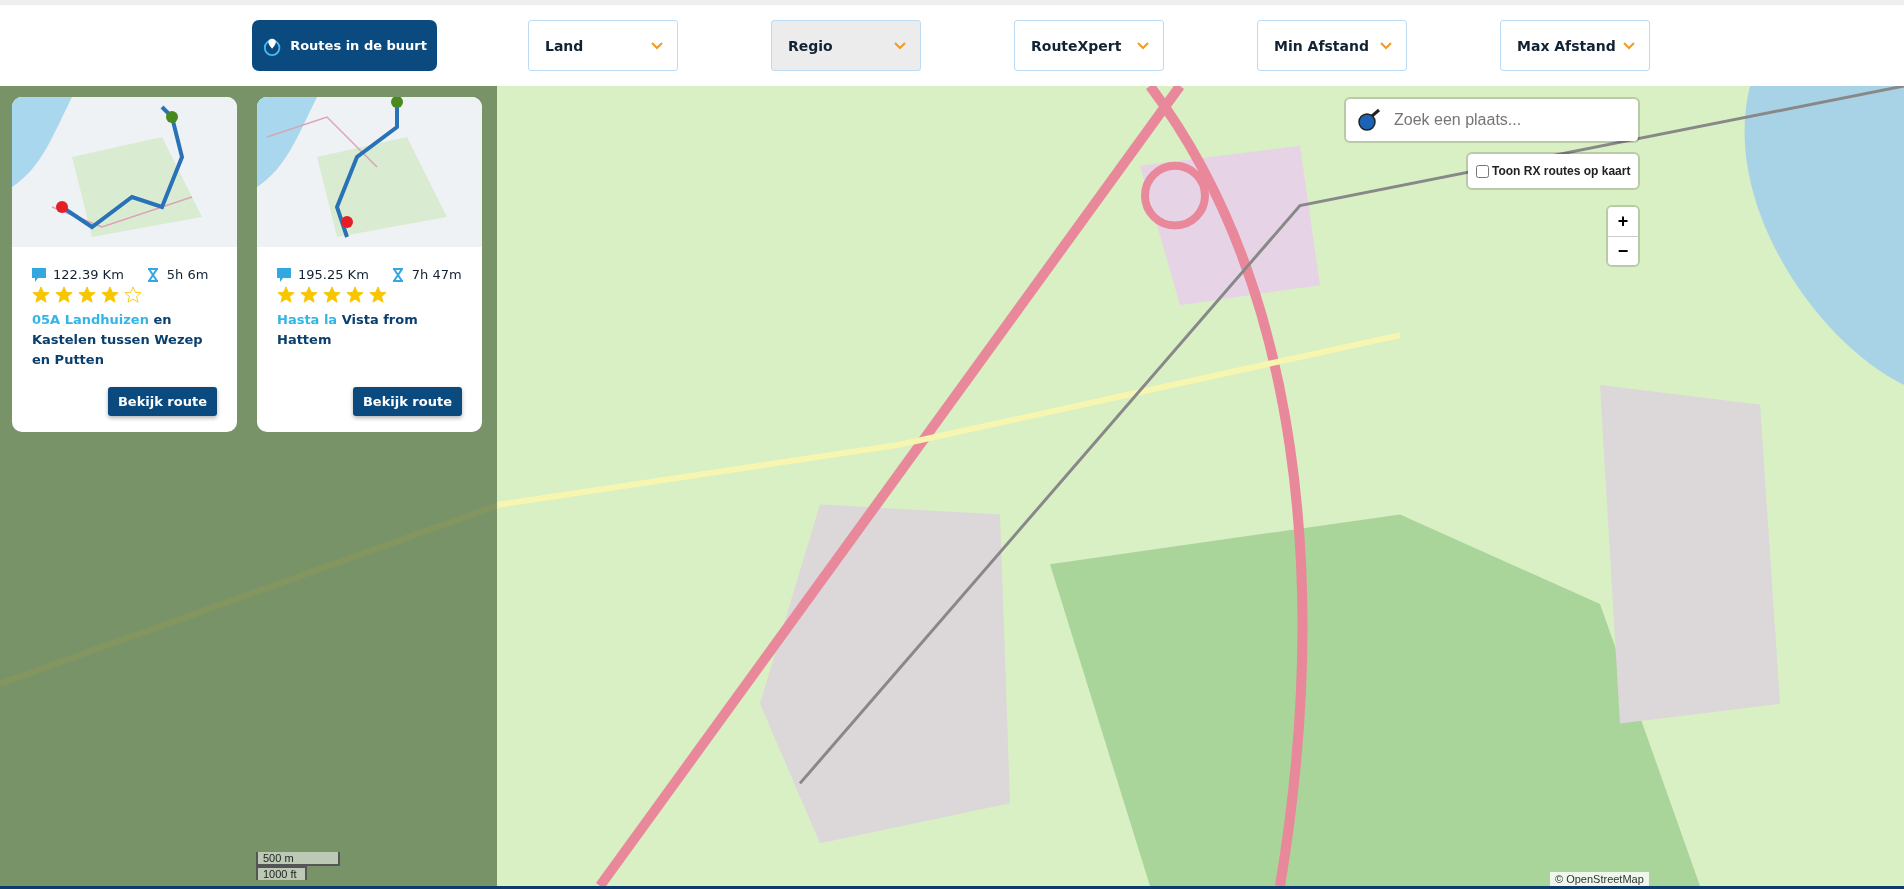 Image resolution: width=1904 pixels, height=889 pixels. What do you see at coordinates (1089, 45) in the screenshot?
I see `filter-dropdown: RouteXpert` at bounding box center [1089, 45].